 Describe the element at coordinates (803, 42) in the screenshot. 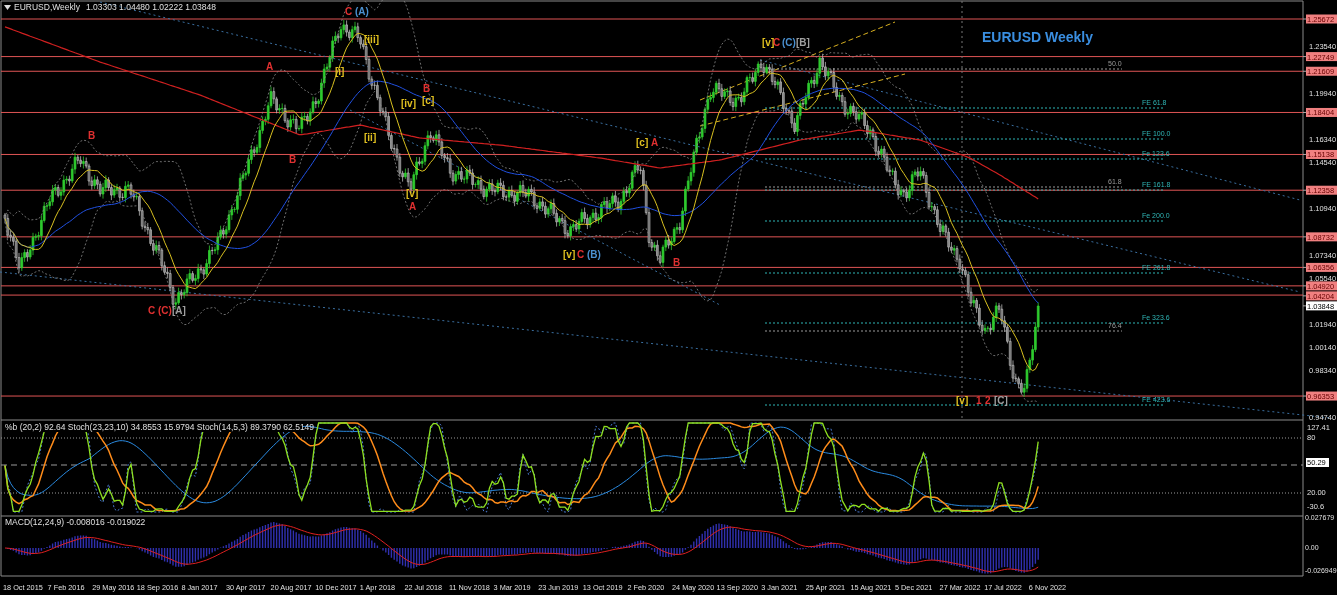

I see `wave-label: [B]` at that location.